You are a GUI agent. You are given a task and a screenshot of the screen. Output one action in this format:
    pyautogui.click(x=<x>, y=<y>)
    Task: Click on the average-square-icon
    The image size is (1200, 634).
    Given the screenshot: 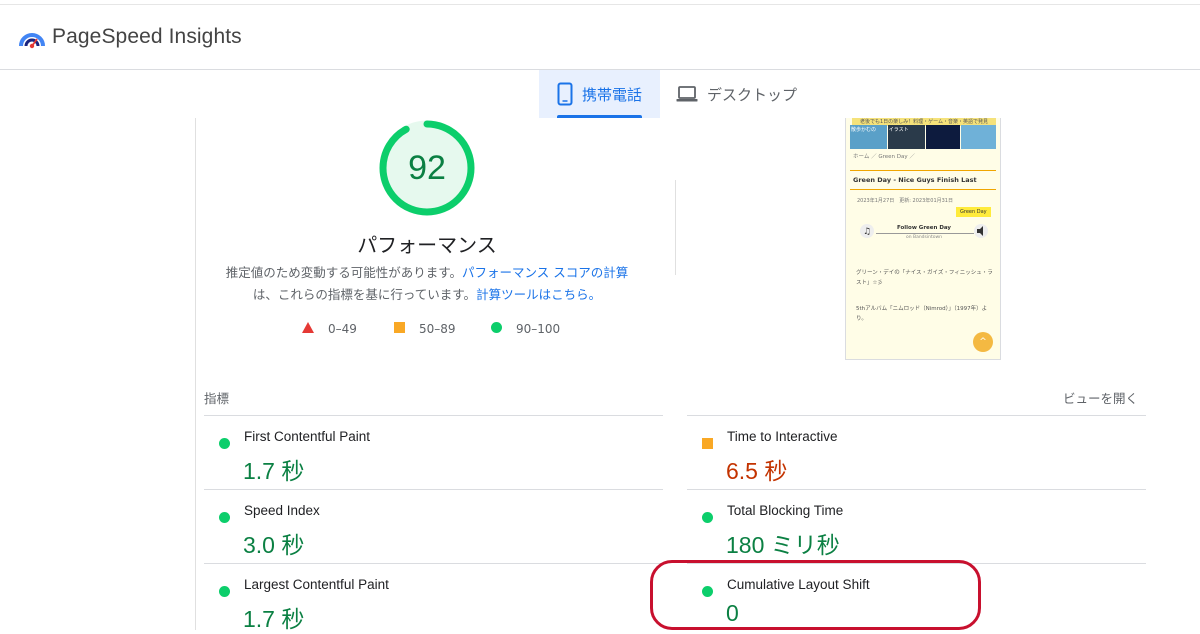 What is the action you would take?
    pyautogui.click(x=707, y=443)
    